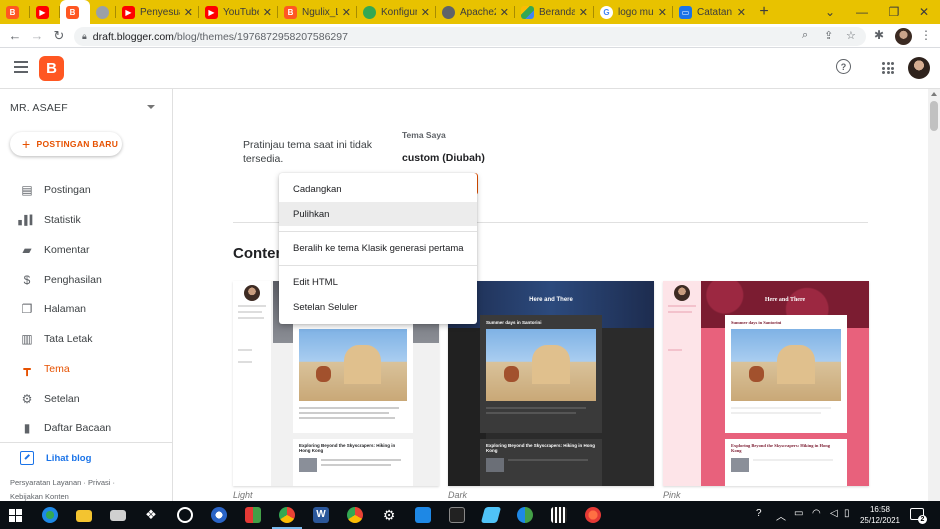  What do you see at coordinates (86, 428) in the screenshot?
I see `sidebar-item-daftar-bacaan: ▮ Daftar Bacaan` at bounding box center [86, 428].